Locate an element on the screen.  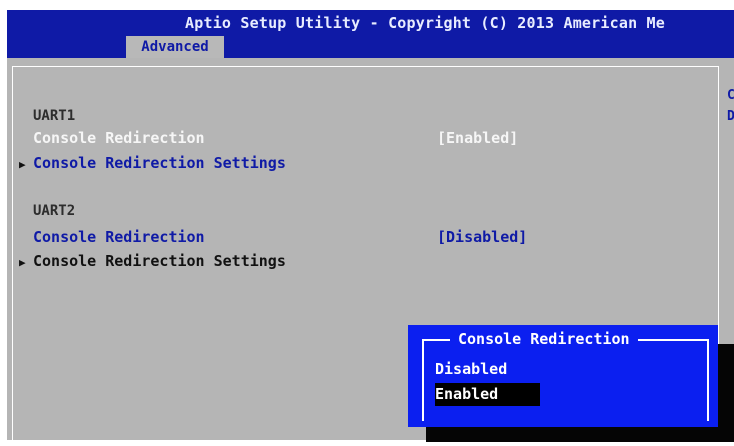
uart1-settings-item: ▶ Console Redirection Settings is located at coordinates (152, 163).